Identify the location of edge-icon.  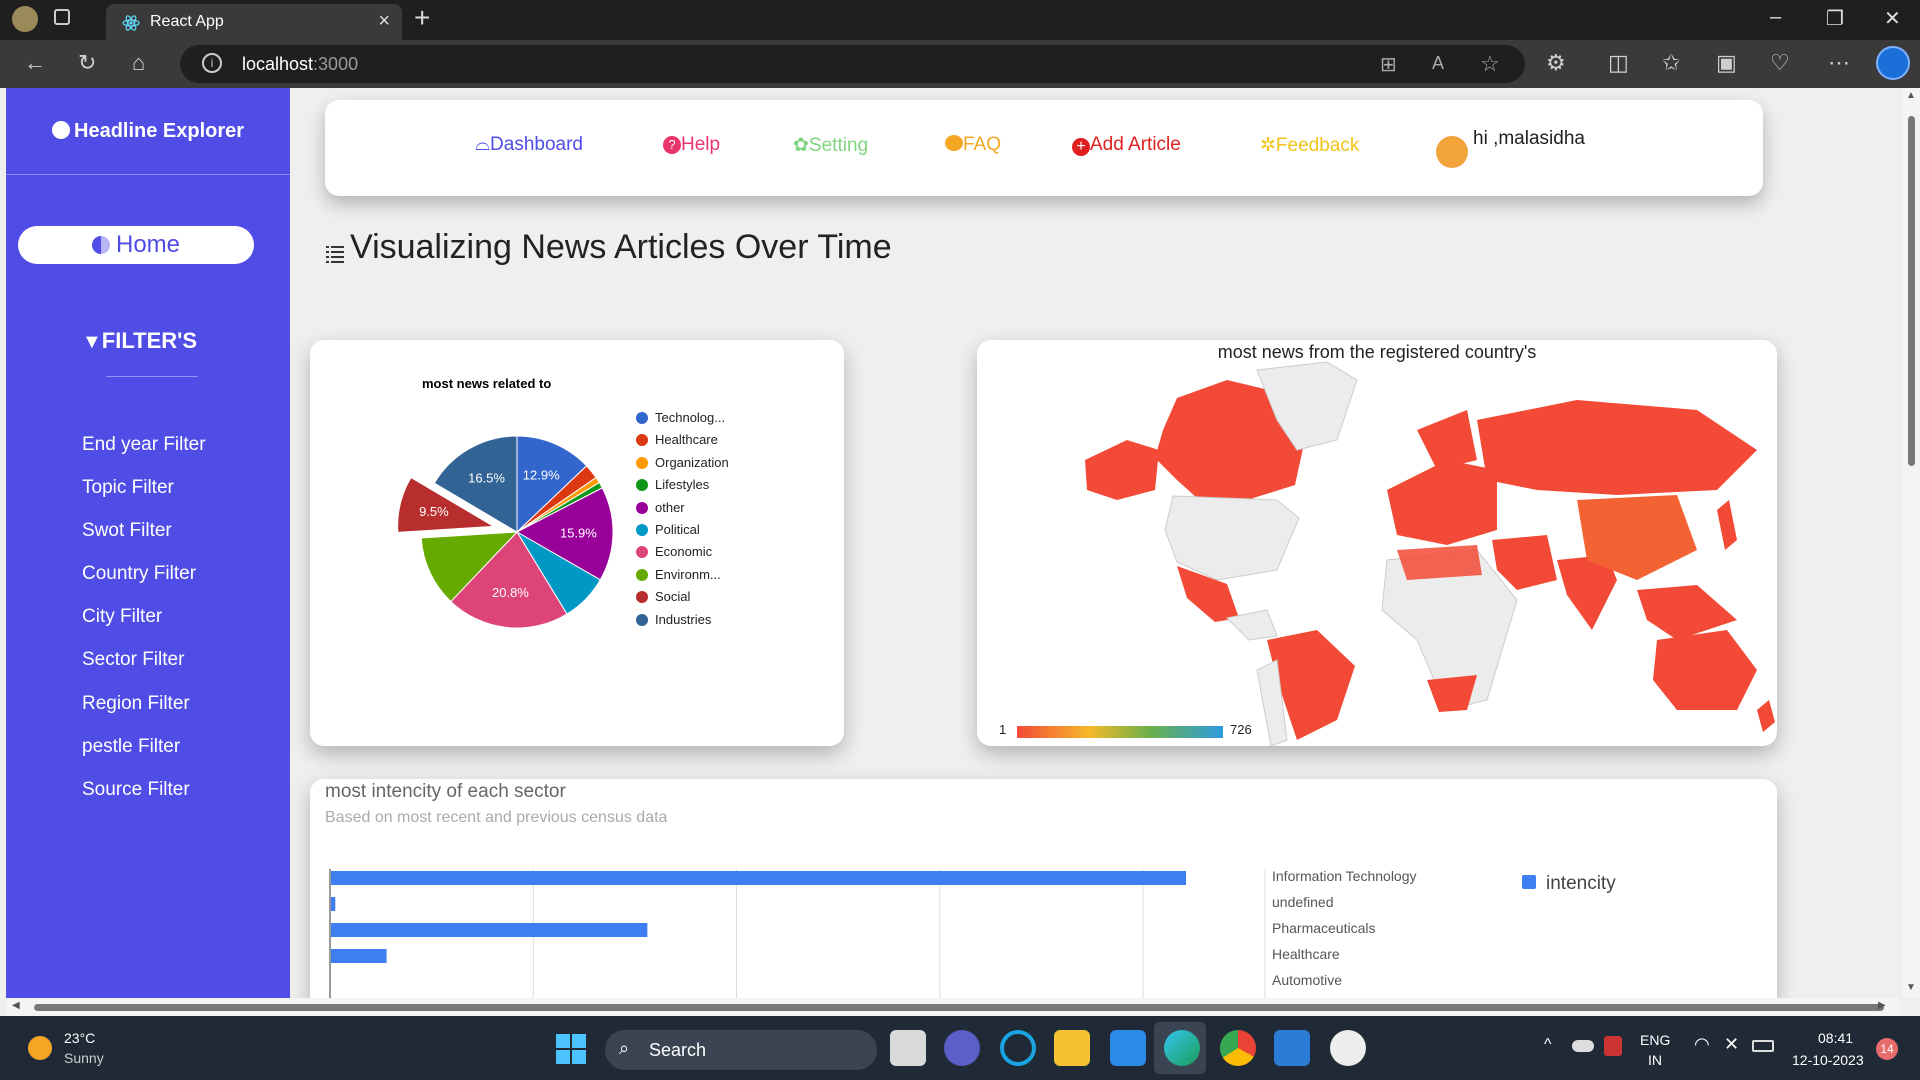
(1182, 1048).